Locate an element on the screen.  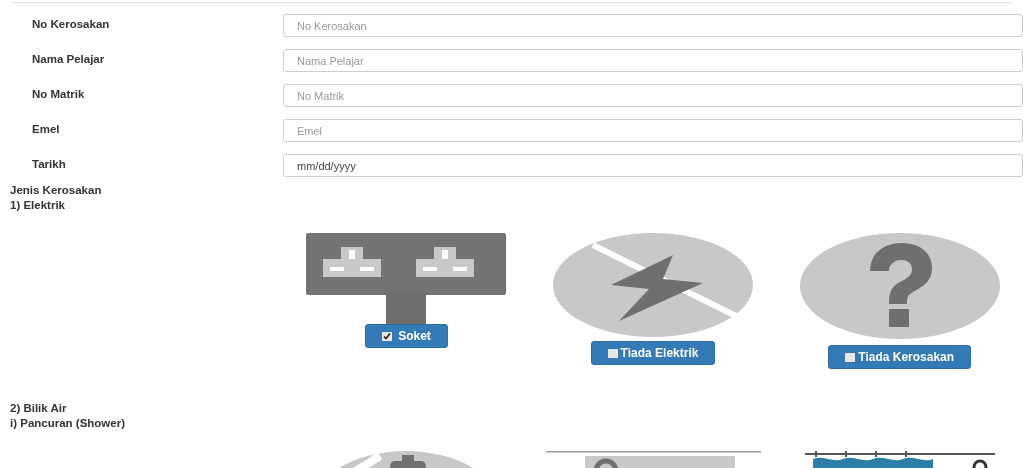
bathtub-icon is located at coordinates (899, 459).